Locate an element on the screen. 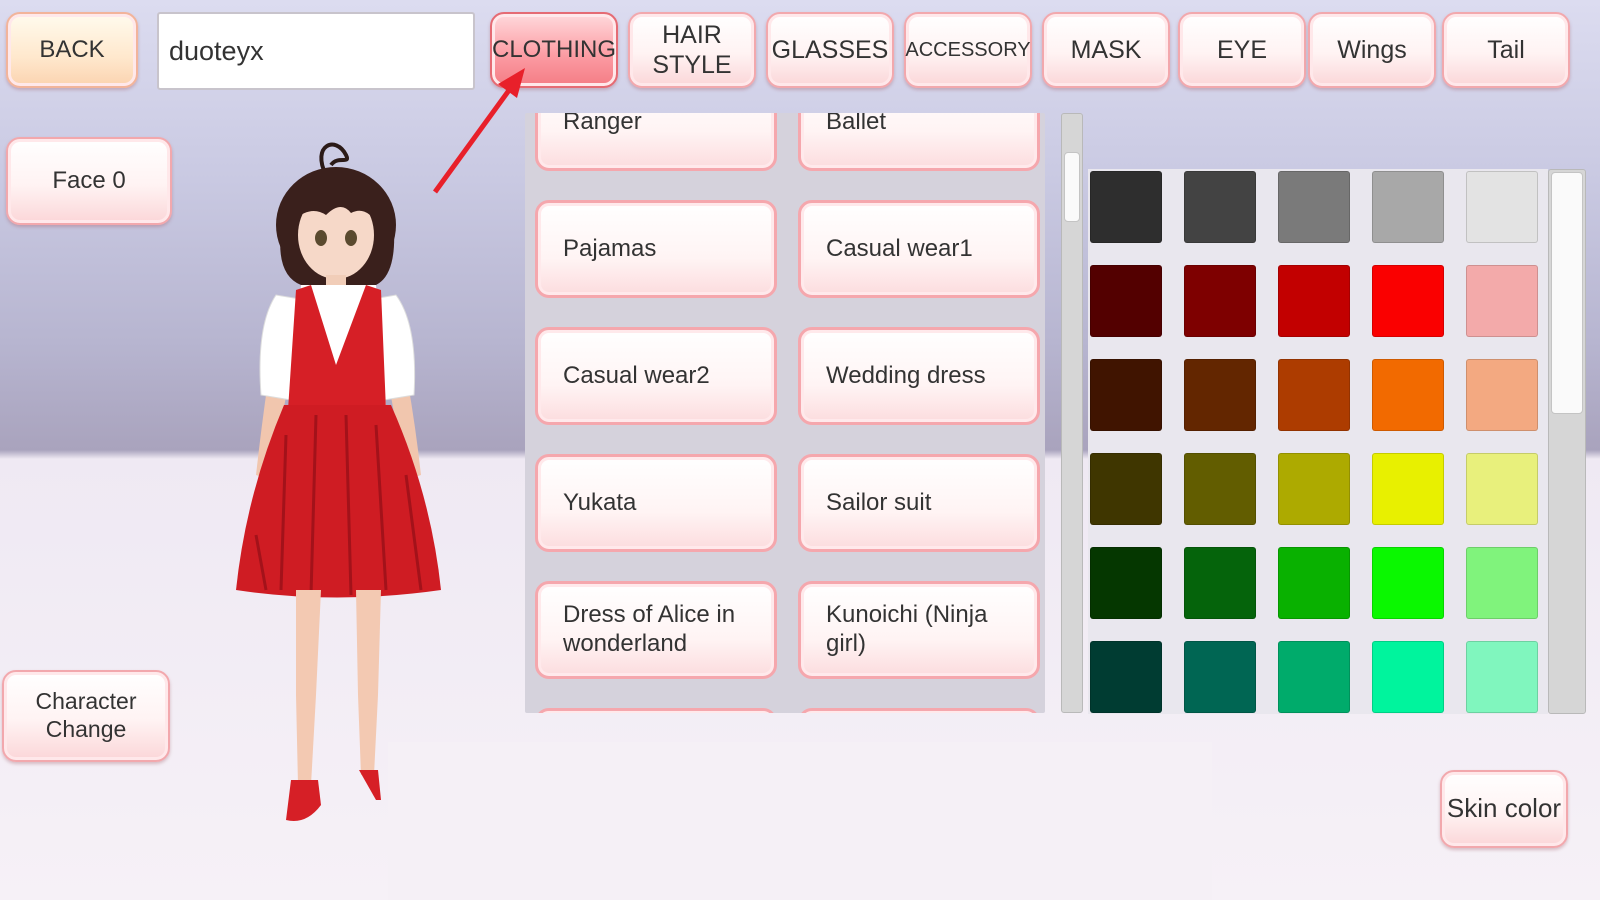 The image size is (1600, 900). face-button: Face 0 is located at coordinates (89, 181).